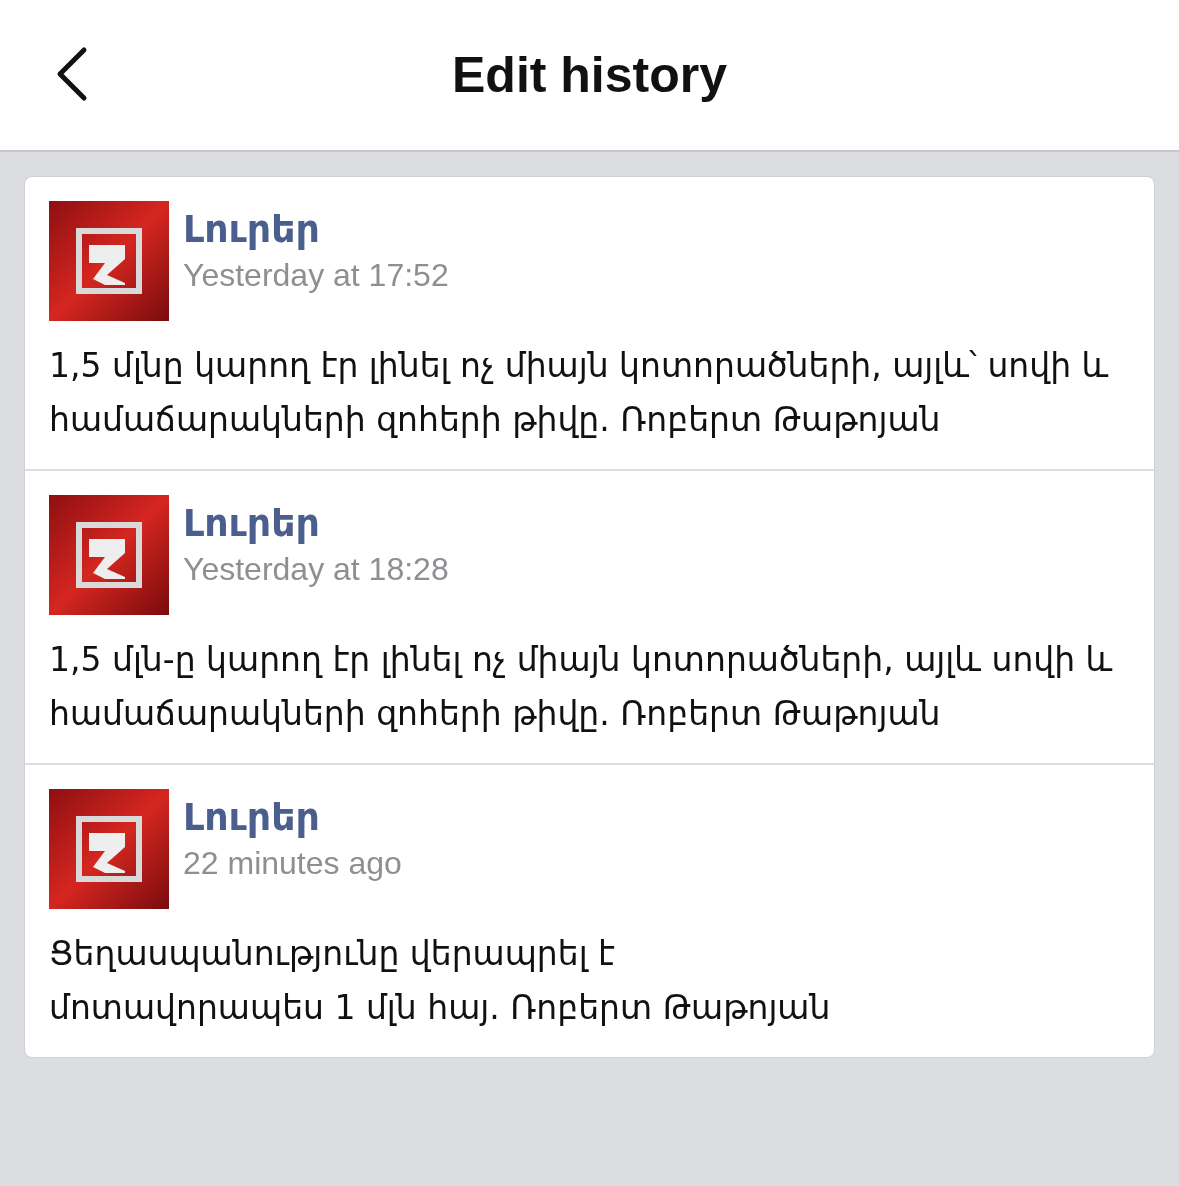 Image resolution: width=1179 pixels, height=1186 pixels. What do you see at coordinates (316, 275) in the screenshot?
I see `timestamp: Yesterday at 17:52` at bounding box center [316, 275].